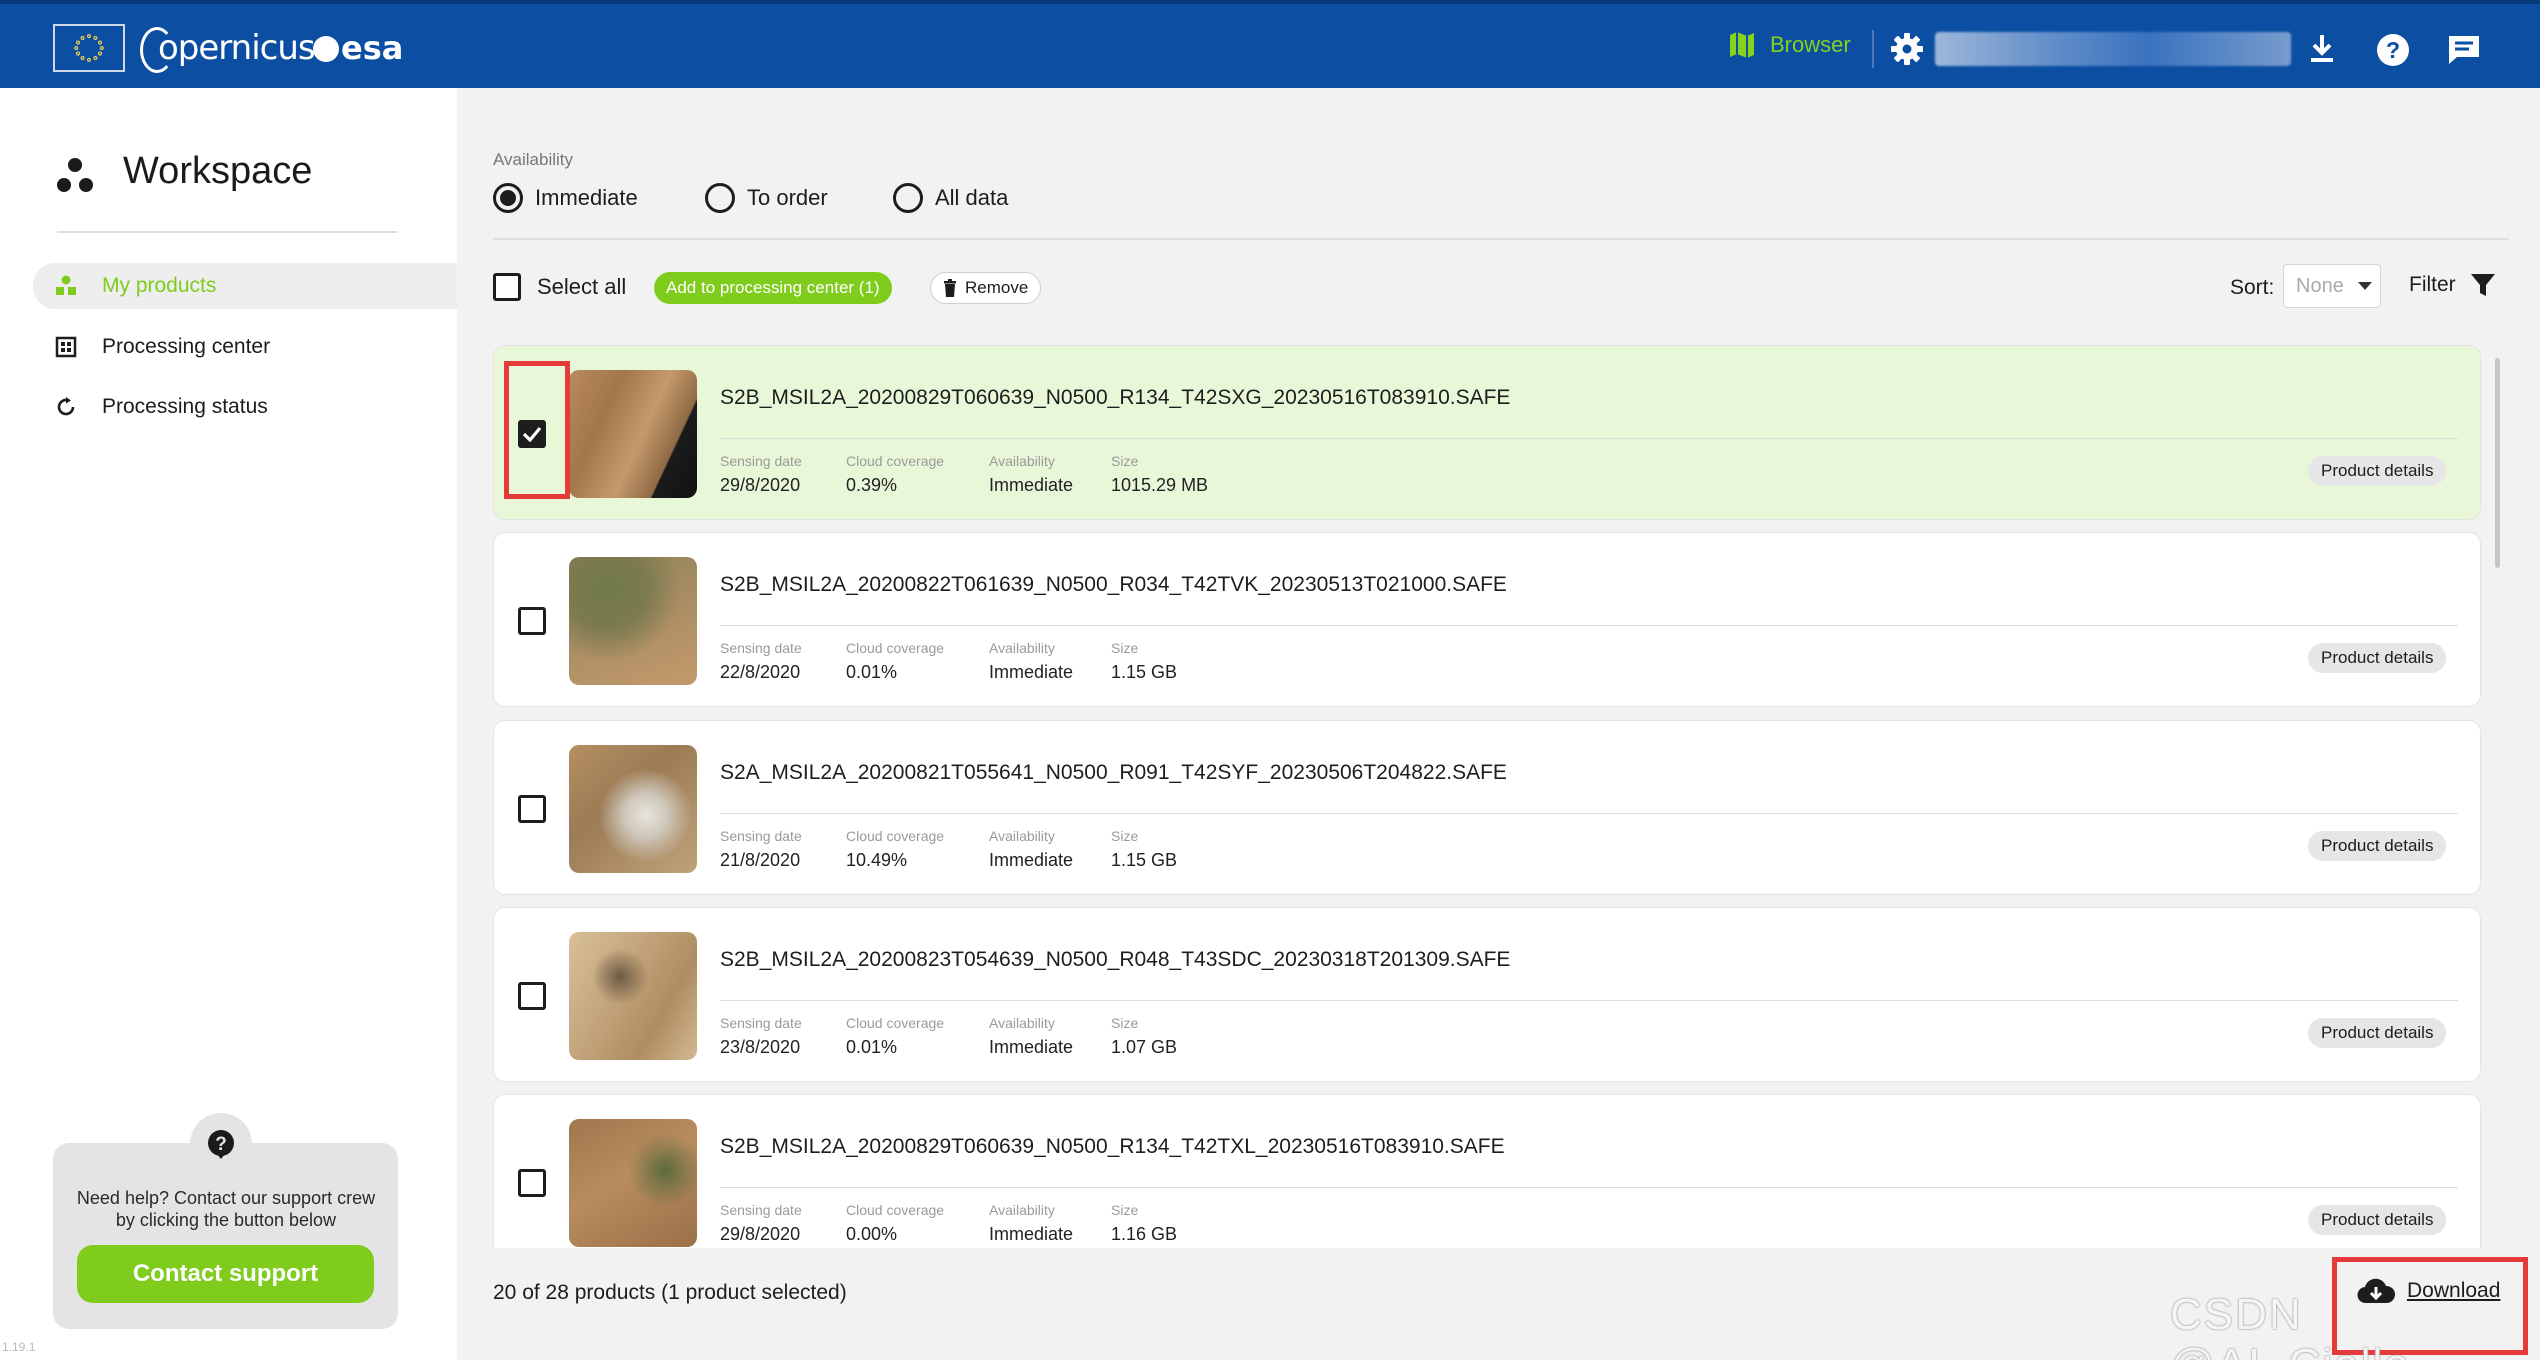  What do you see at coordinates (221, 1144) in the screenshot?
I see `question-icon: ?` at bounding box center [221, 1144].